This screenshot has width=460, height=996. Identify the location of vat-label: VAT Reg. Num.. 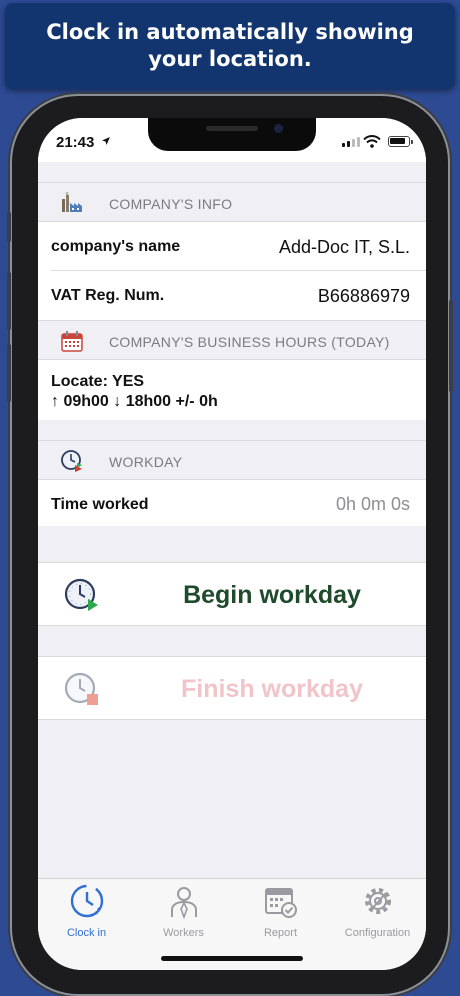
(108, 295).